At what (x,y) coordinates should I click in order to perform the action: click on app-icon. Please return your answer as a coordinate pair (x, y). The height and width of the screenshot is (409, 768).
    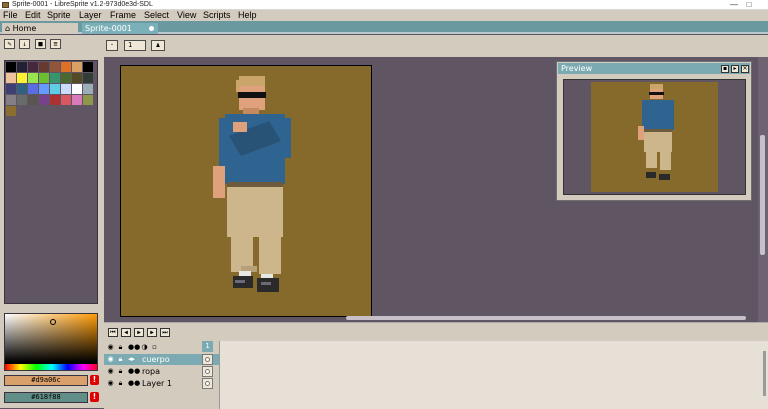
    Looking at the image, I should click on (5, 5).